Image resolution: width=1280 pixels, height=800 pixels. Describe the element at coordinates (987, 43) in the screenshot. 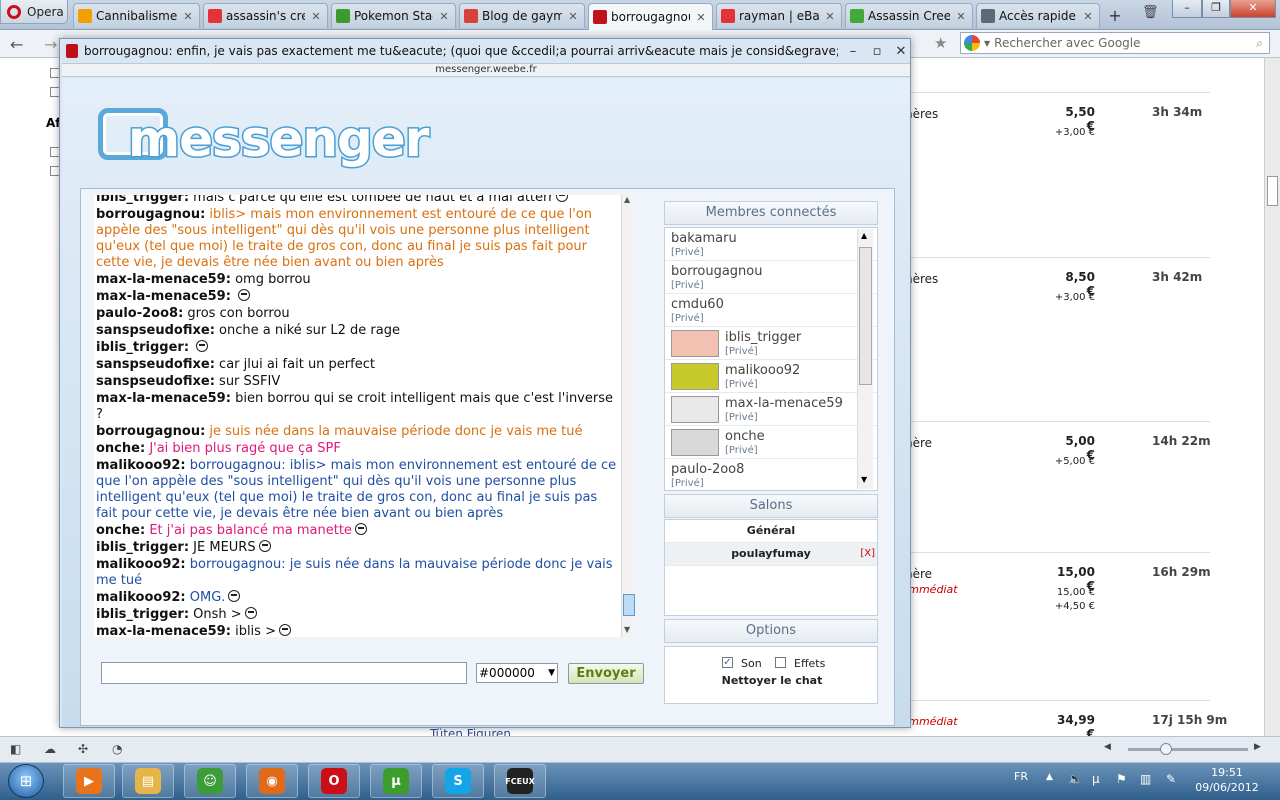

I see `search-dropdown-icon: ▼` at that location.